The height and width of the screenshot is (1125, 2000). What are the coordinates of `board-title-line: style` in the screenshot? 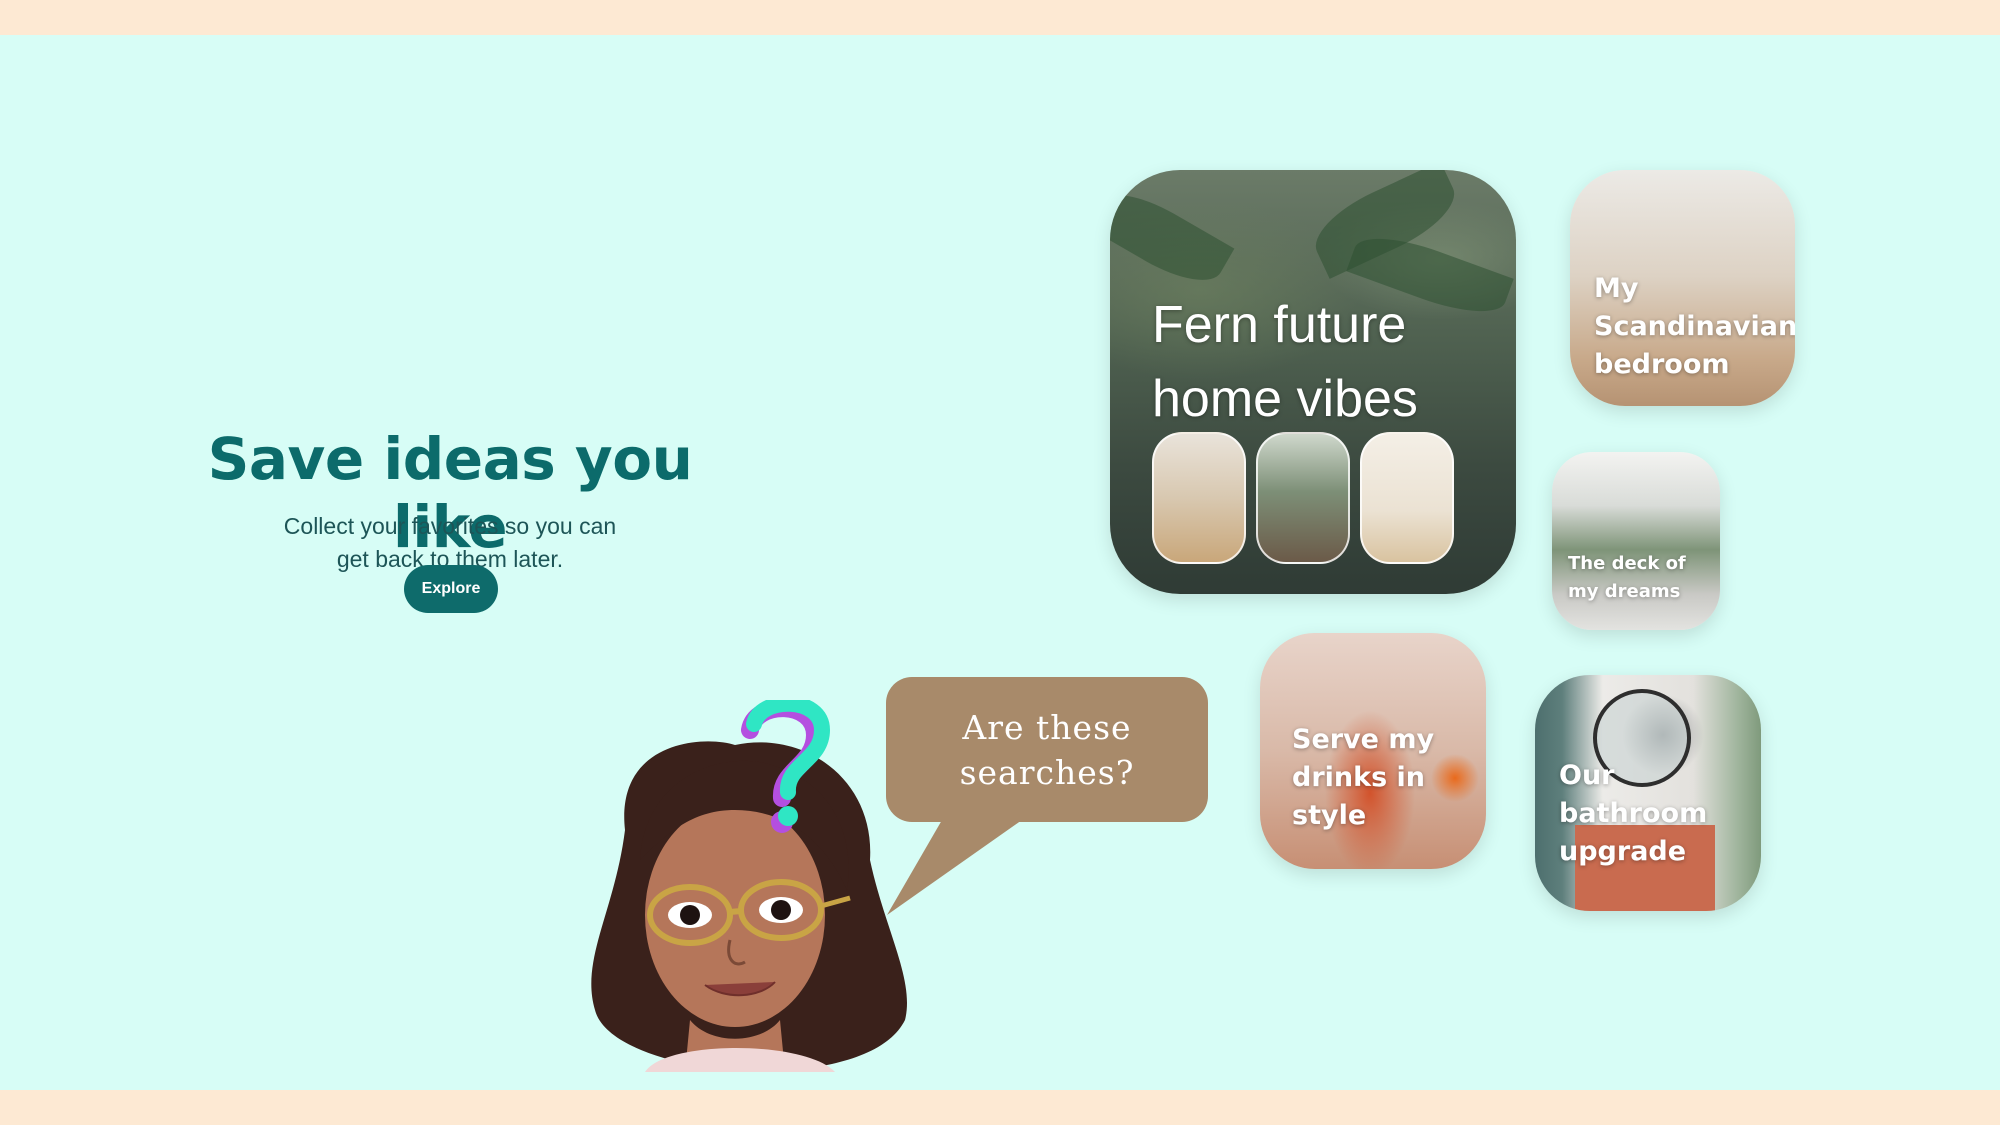 It's located at (1329, 815).